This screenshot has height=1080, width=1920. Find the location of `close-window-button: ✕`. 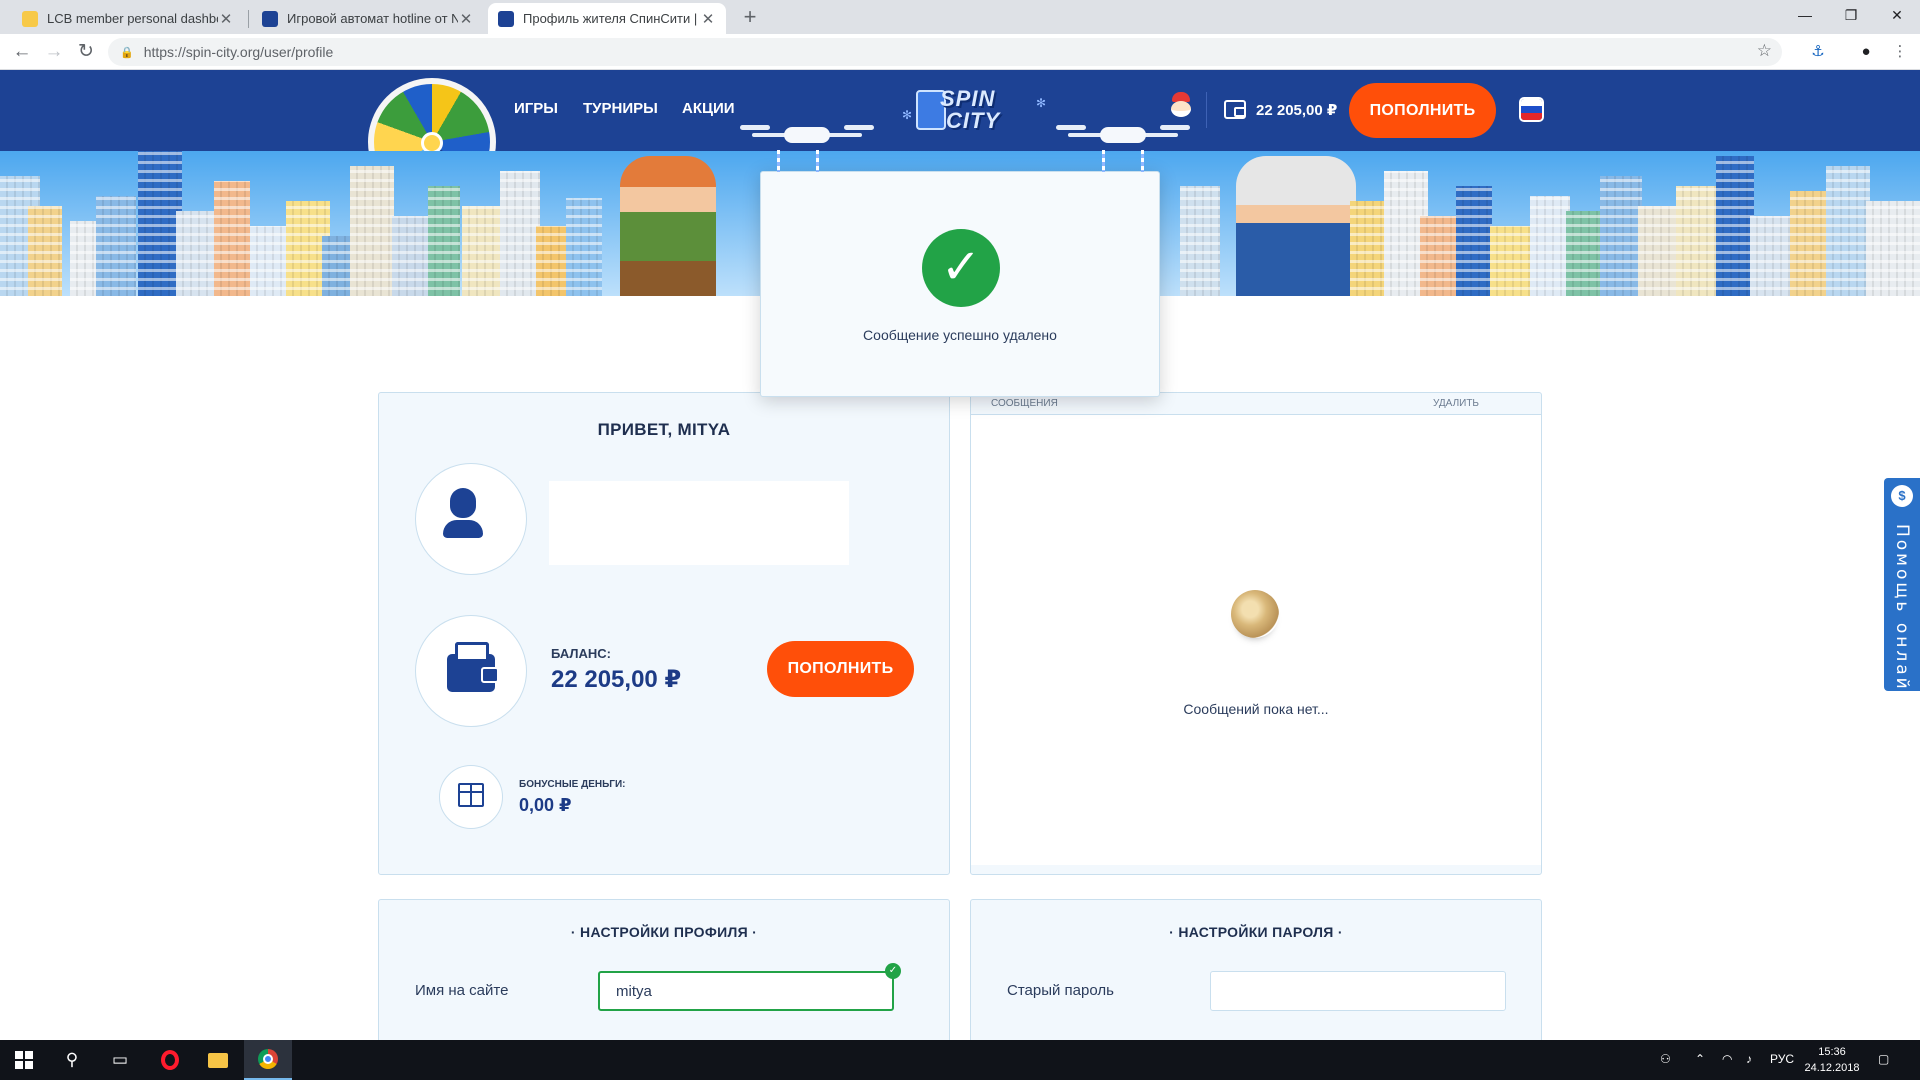

close-window-button: ✕ is located at coordinates (1897, 15).